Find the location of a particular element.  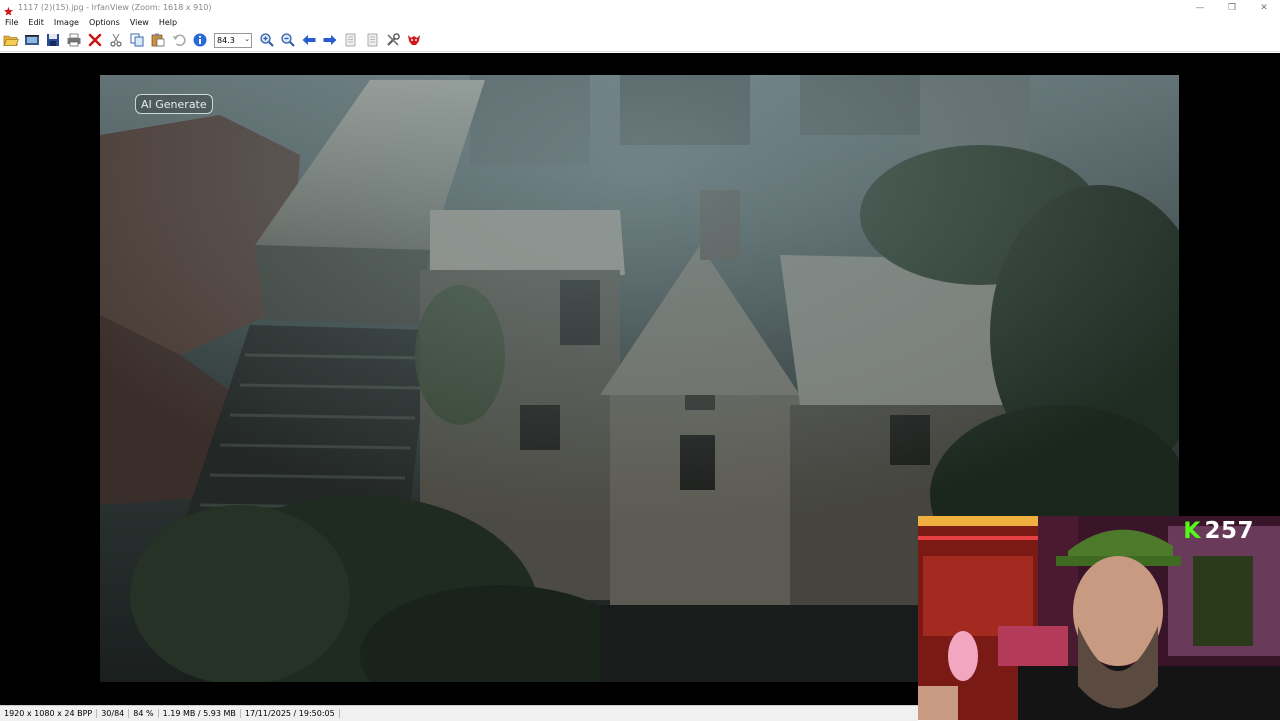

menu-options: Options is located at coordinates (104, 22).